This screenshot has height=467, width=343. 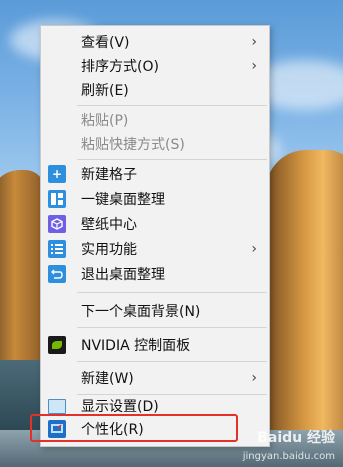 I want to click on plus-icon: +, so click(x=57, y=174).